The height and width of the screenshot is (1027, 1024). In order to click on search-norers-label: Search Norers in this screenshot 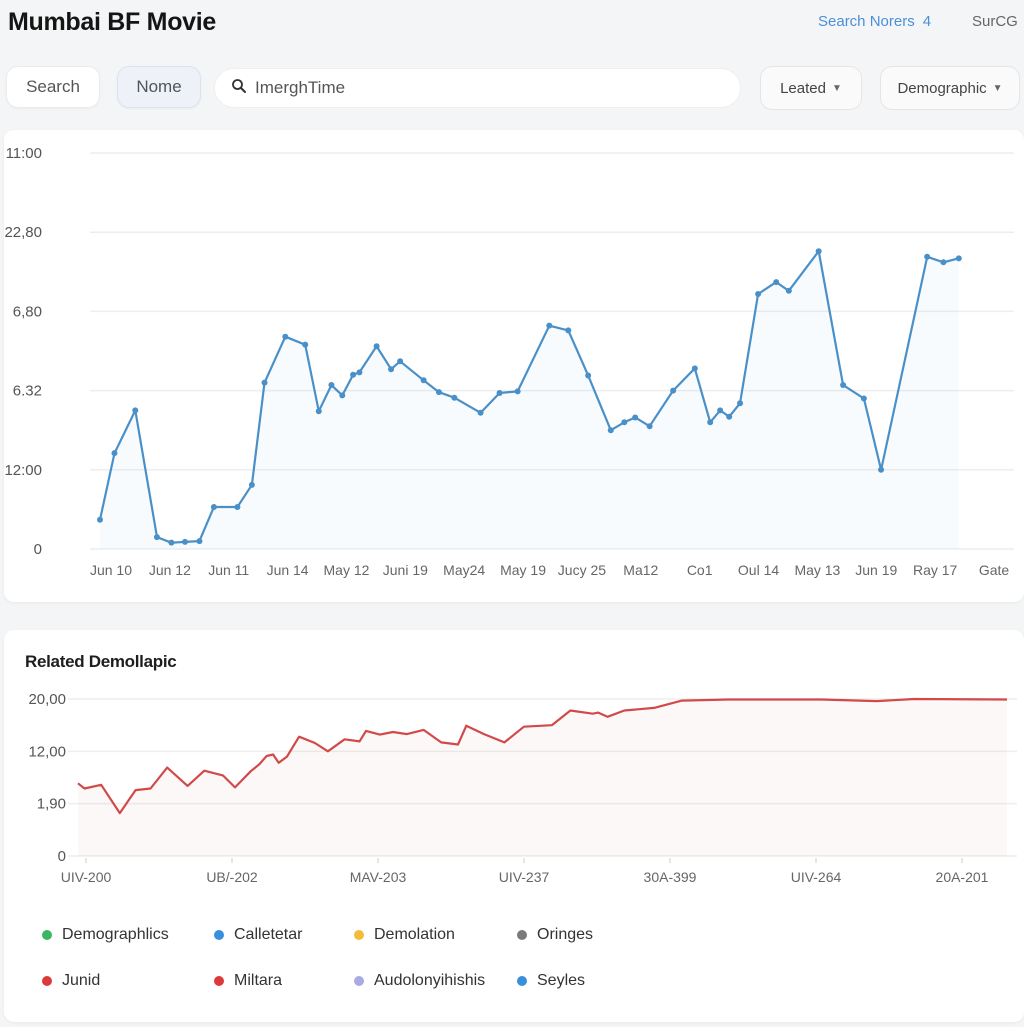, I will do `click(866, 21)`.